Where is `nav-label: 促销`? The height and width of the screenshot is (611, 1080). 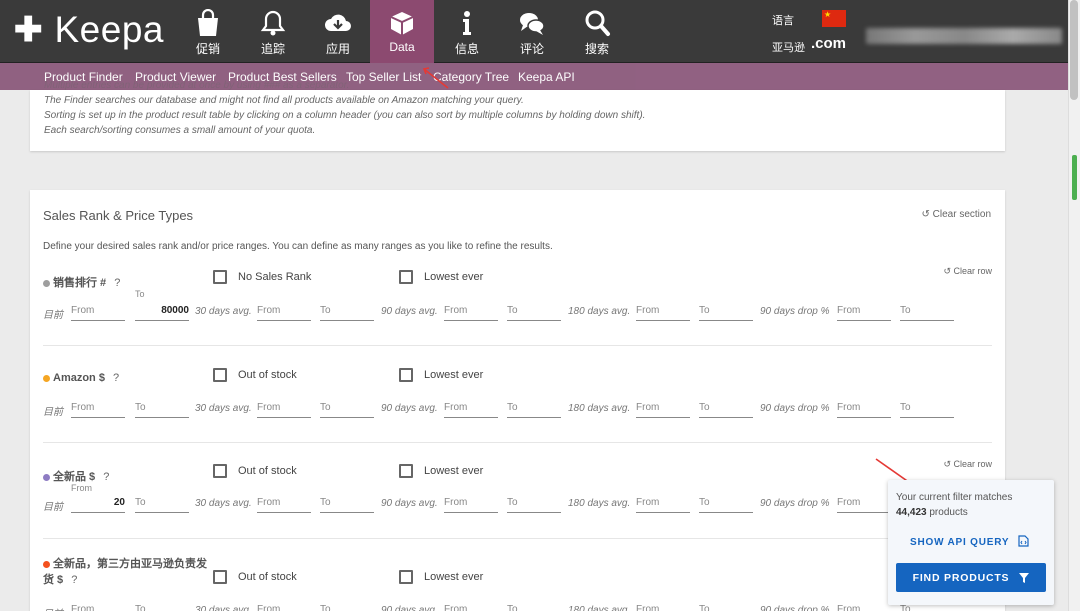
nav-label: 促销 is located at coordinates (207, 49).